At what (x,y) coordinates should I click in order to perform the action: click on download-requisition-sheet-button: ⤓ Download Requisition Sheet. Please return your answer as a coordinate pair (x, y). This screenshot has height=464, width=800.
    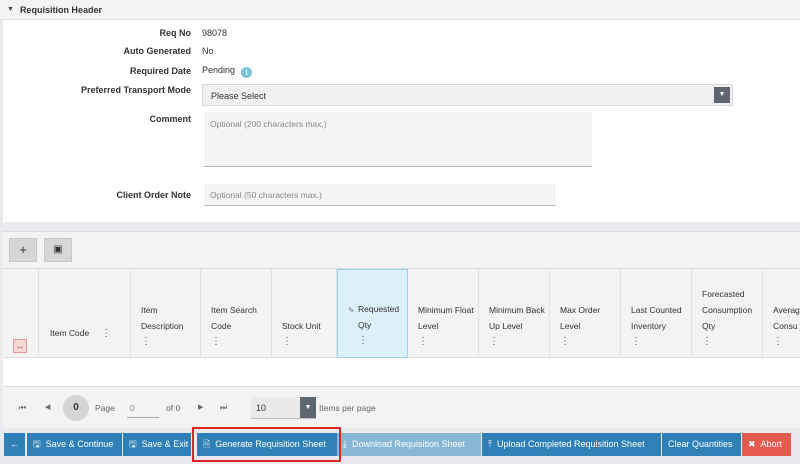
    Looking at the image, I should click on (409, 444).